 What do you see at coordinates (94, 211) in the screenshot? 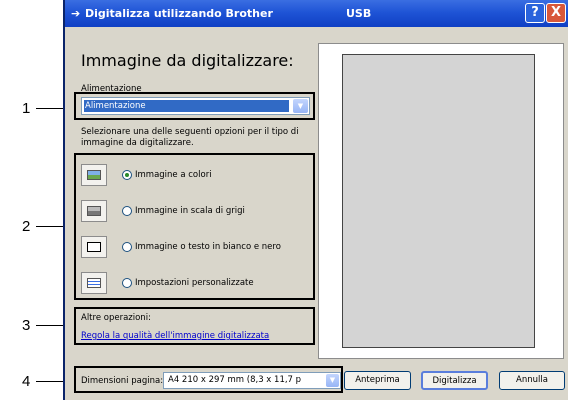
I see `grayscale-image-icon` at bounding box center [94, 211].